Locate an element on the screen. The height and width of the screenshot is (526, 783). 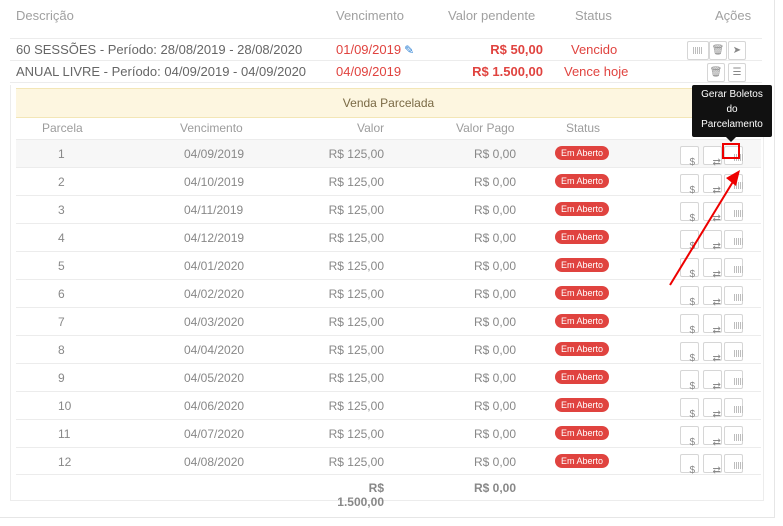
tooltip: Gerar Boletos do Parcelamento is located at coordinates (732, 113).